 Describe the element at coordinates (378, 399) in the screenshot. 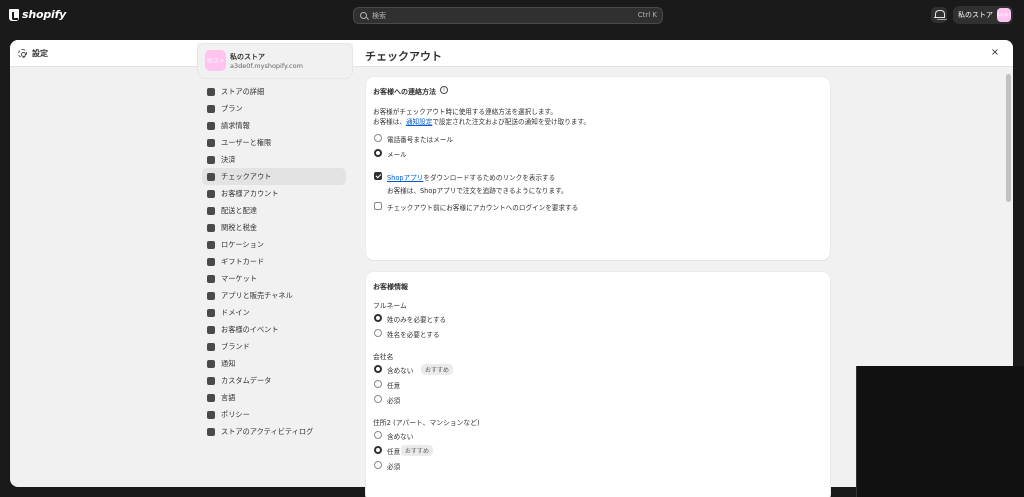

I see `company-required-radio` at that location.